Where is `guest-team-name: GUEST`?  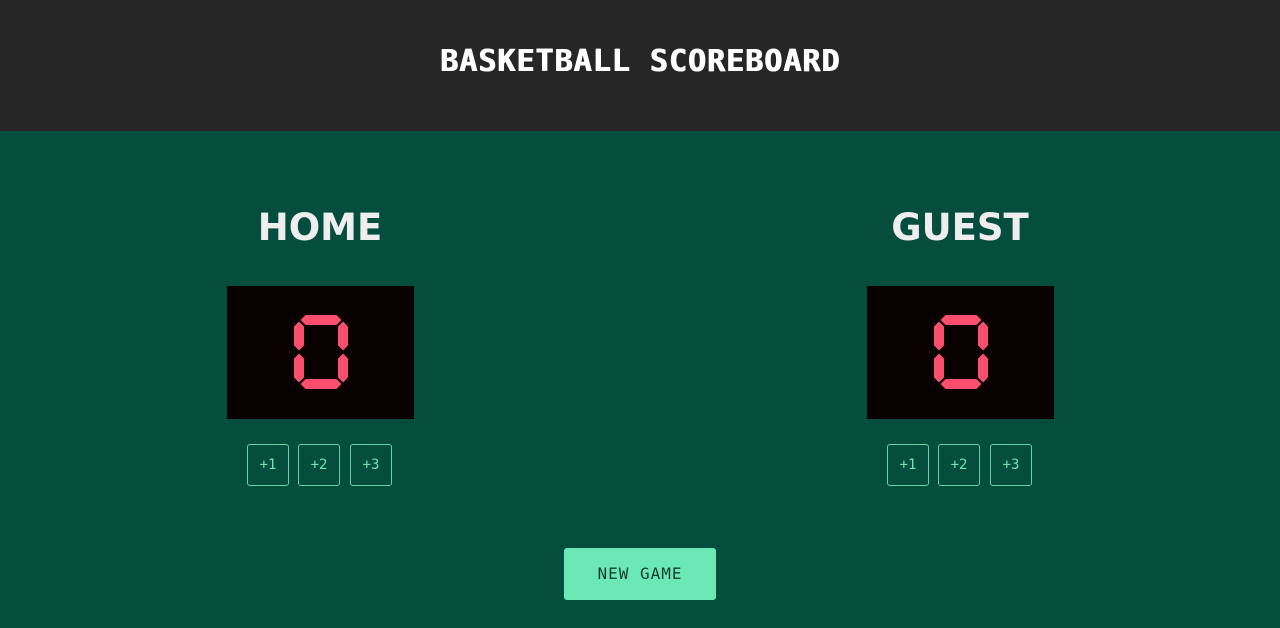 guest-team-name: GUEST is located at coordinates (960, 227).